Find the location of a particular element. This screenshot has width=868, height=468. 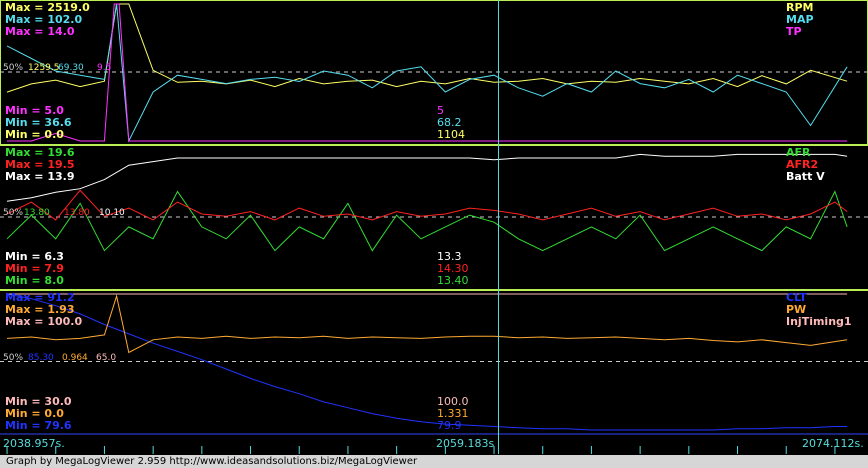

cursor-clt-value: 79.9 is located at coordinates (449, 425).